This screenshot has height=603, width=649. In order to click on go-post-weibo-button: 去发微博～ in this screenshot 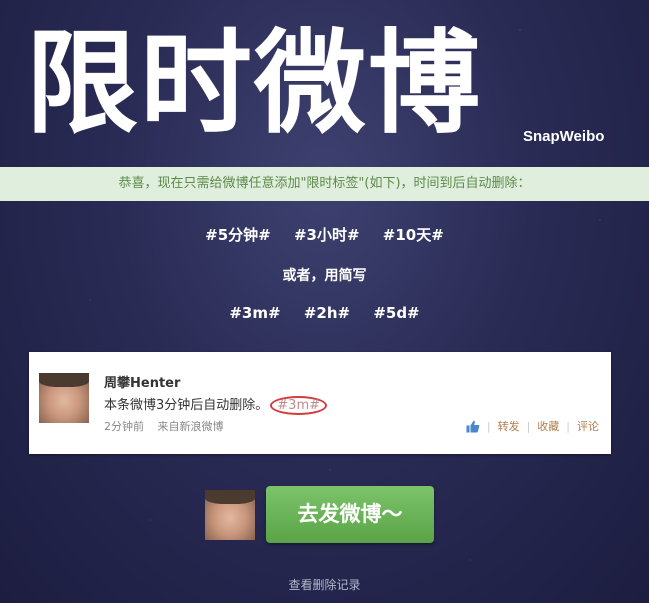, I will do `click(350, 514)`.